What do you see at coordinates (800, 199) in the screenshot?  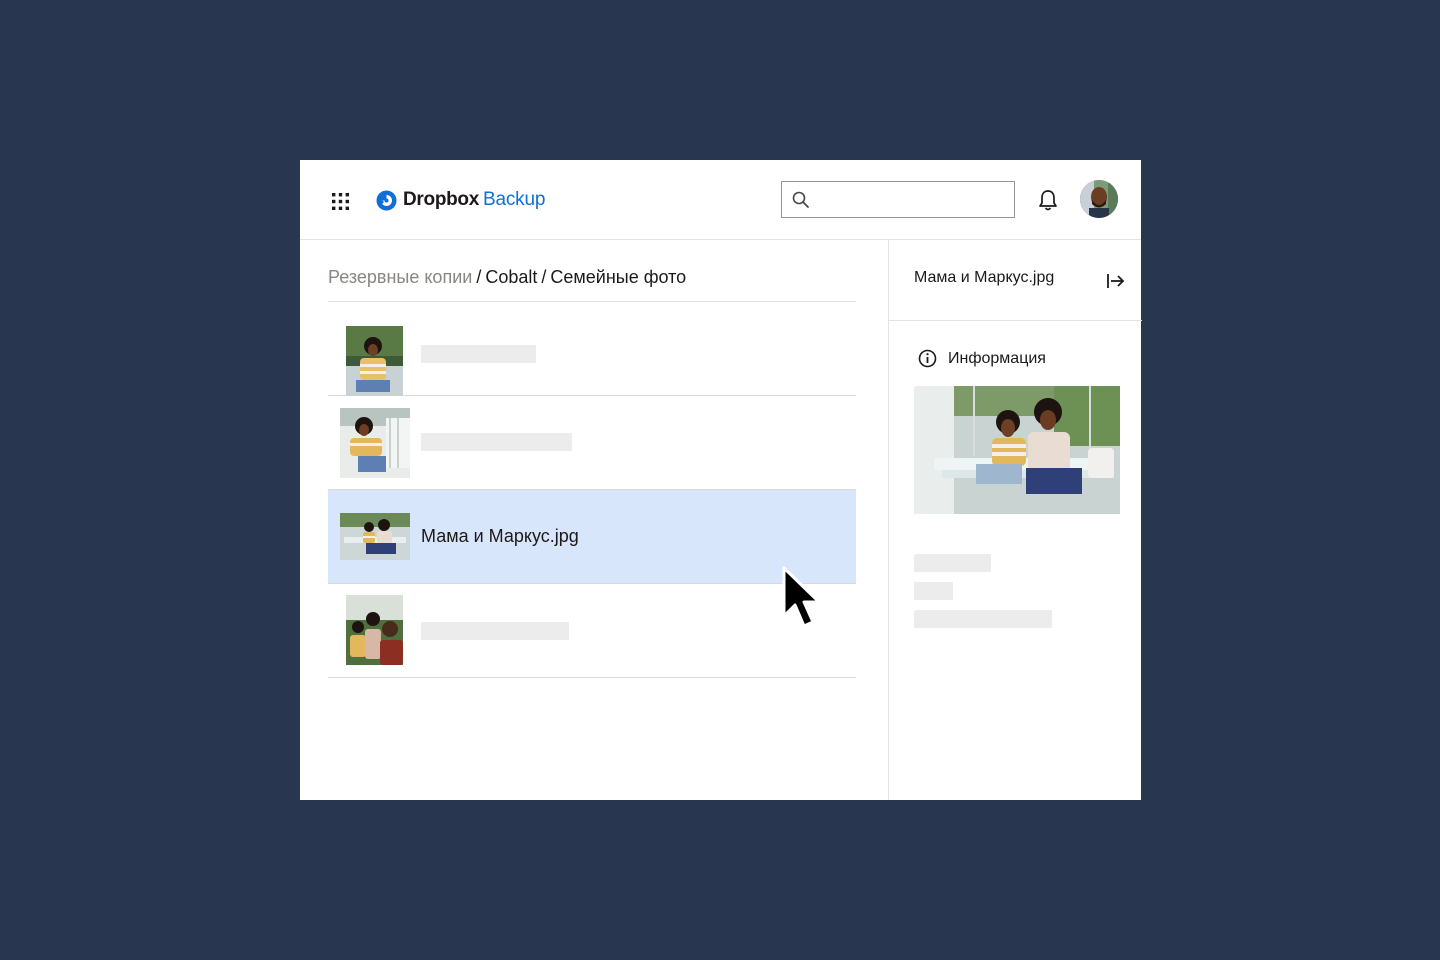 I see `search-icon` at bounding box center [800, 199].